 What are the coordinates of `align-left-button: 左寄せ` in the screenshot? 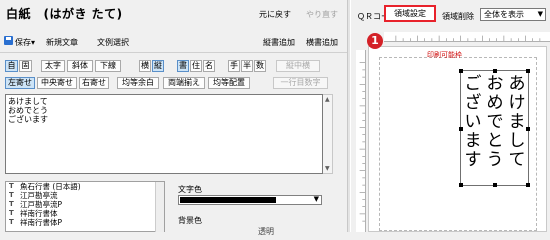 It's located at (20, 83).